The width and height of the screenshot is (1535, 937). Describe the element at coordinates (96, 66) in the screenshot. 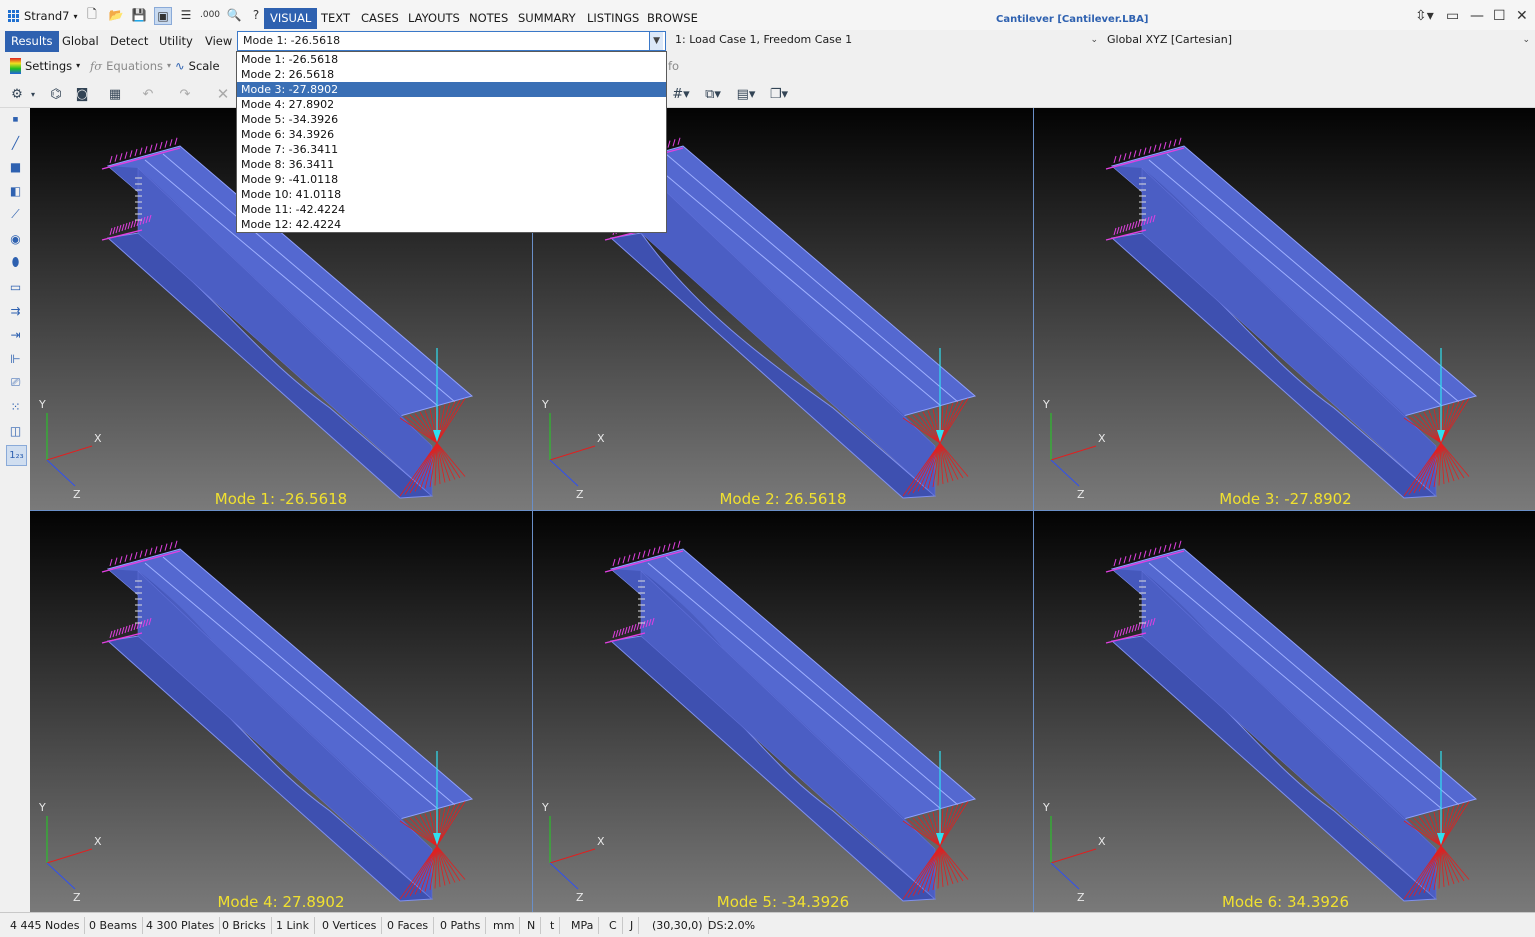

I see `function-icon: fσ` at that location.